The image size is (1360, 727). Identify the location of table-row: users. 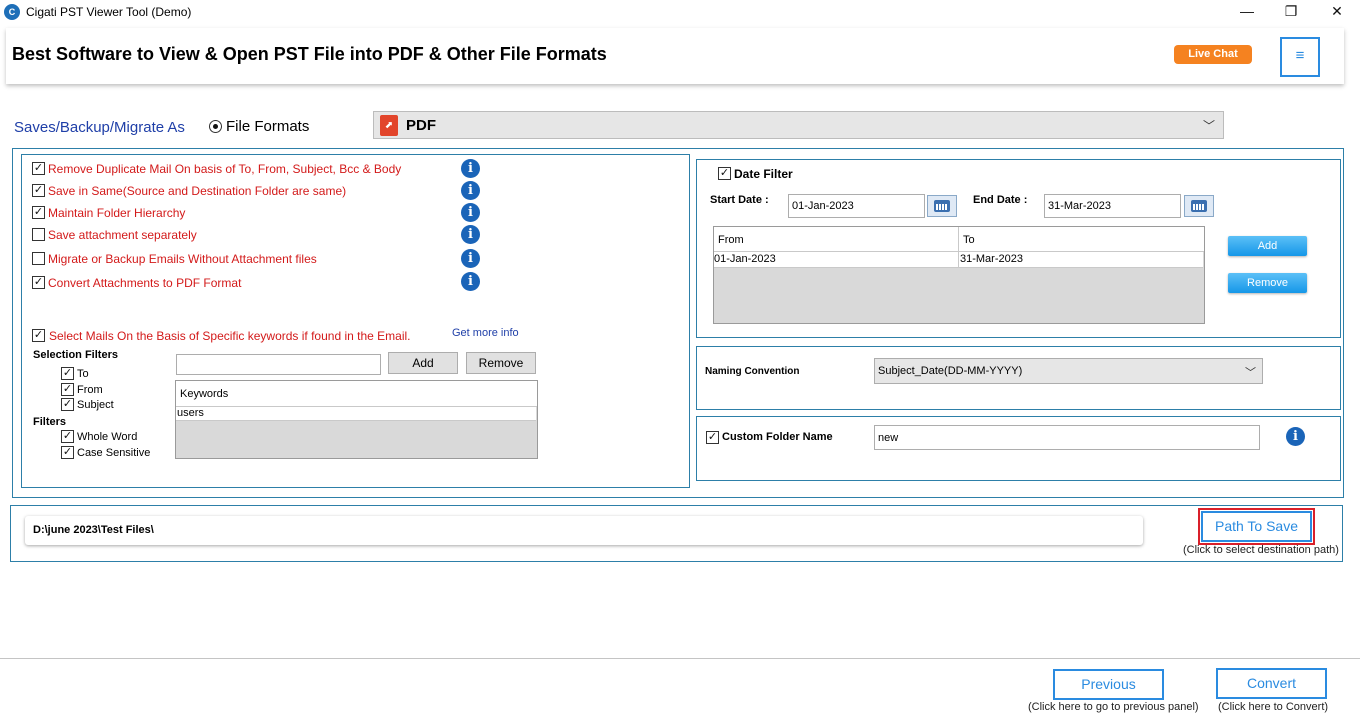
(356, 414).